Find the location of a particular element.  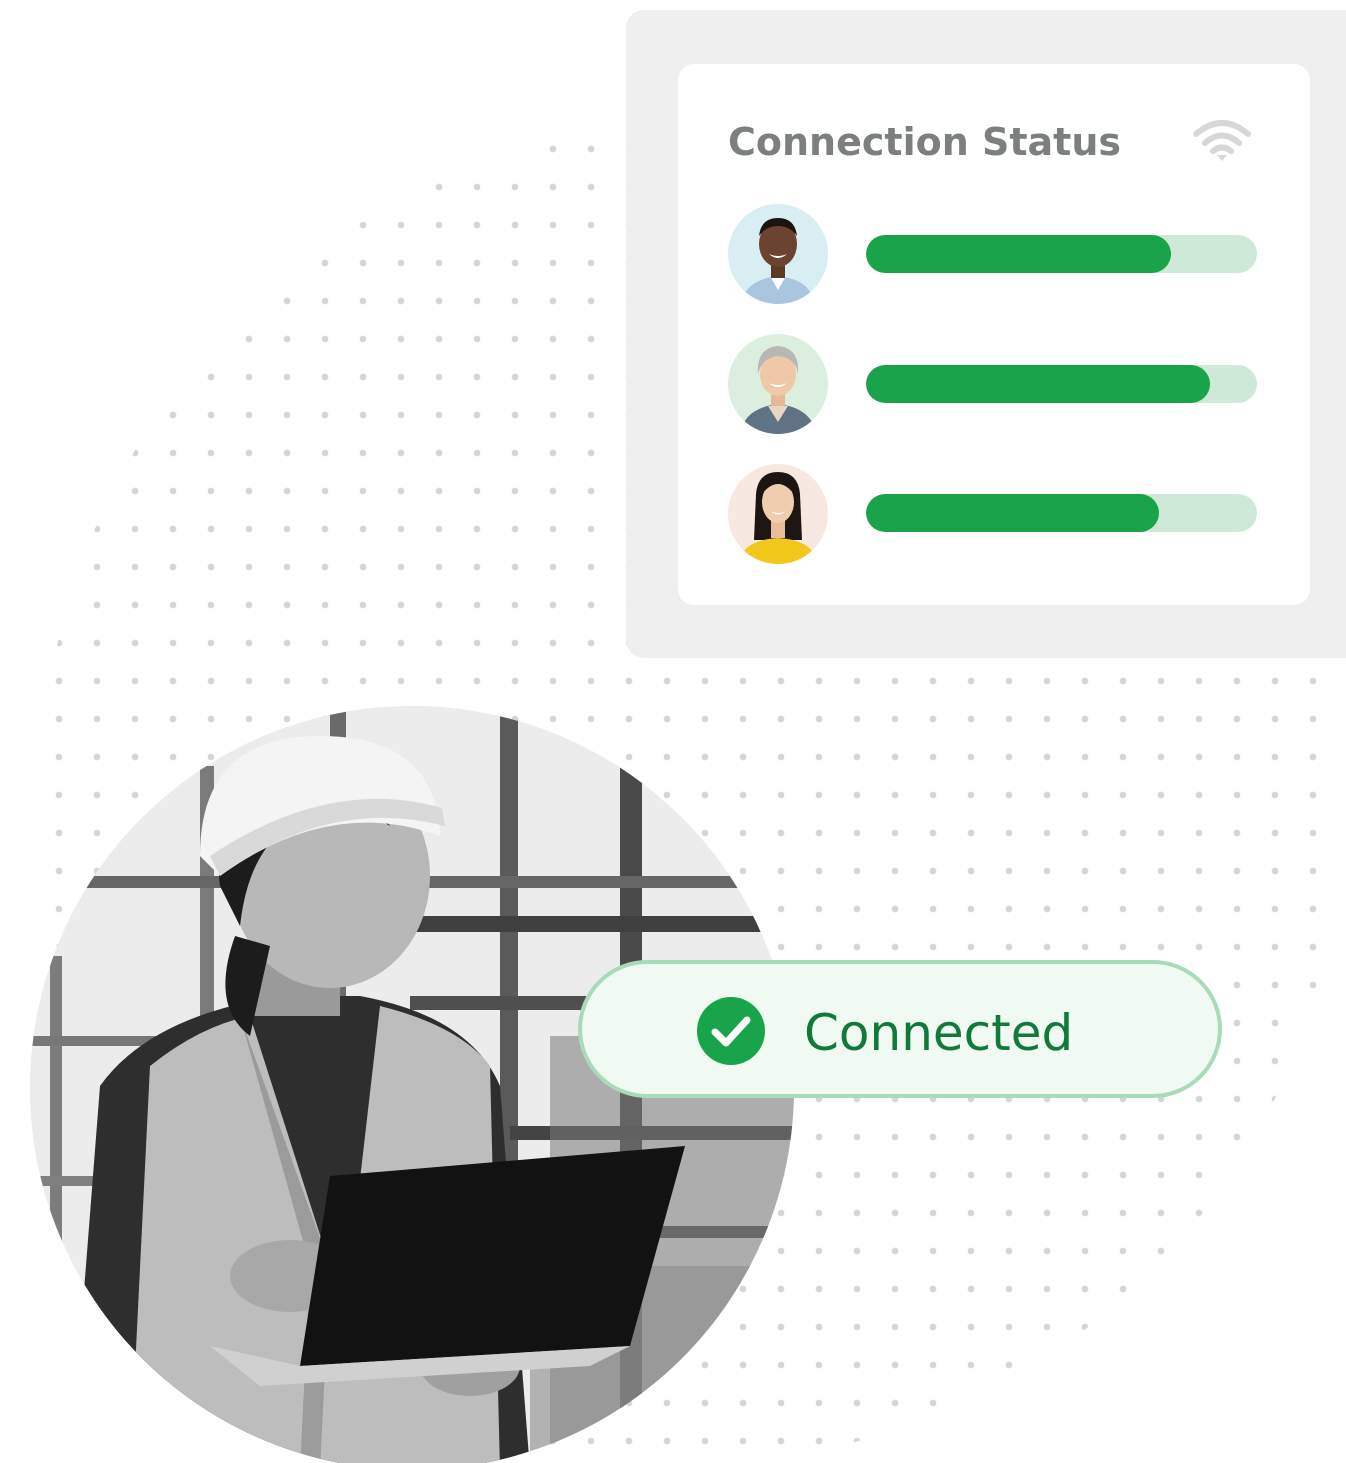

avatar-man-smiling is located at coordinates (778, 254).